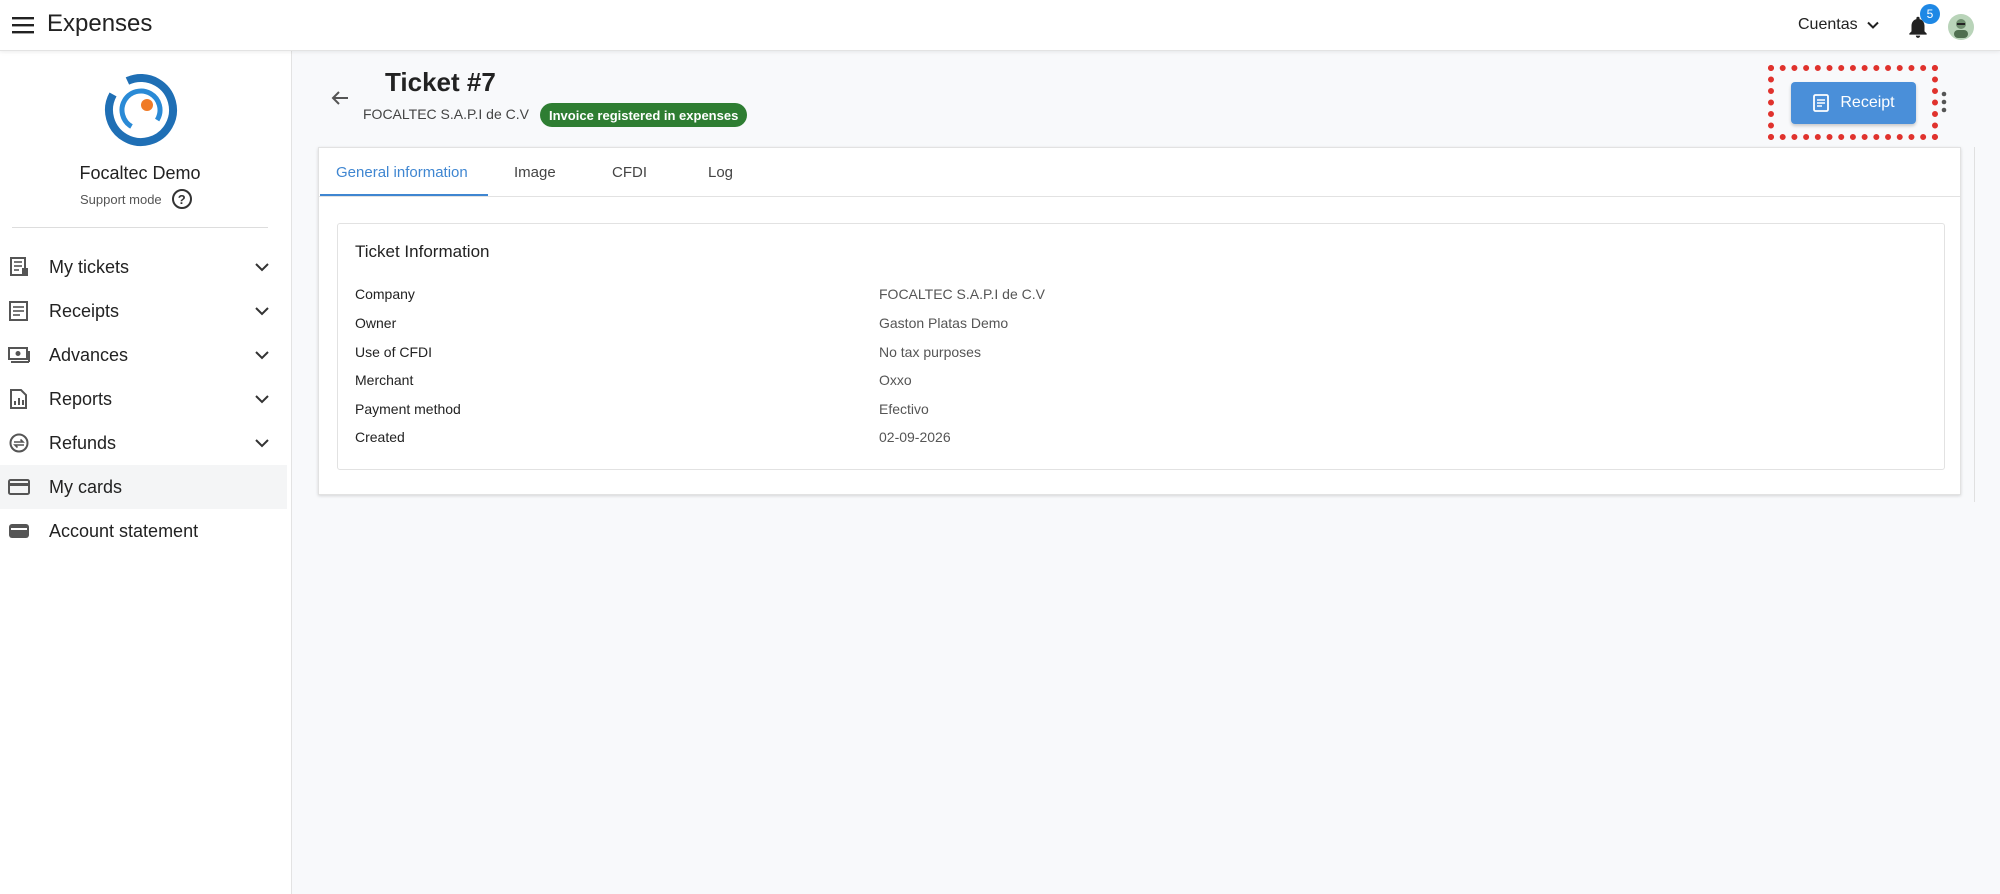 The image size is (2000, 894). Describe the element at coordinates (340, 98) in the screenshot. I see `back-arrow-icon` at that location.